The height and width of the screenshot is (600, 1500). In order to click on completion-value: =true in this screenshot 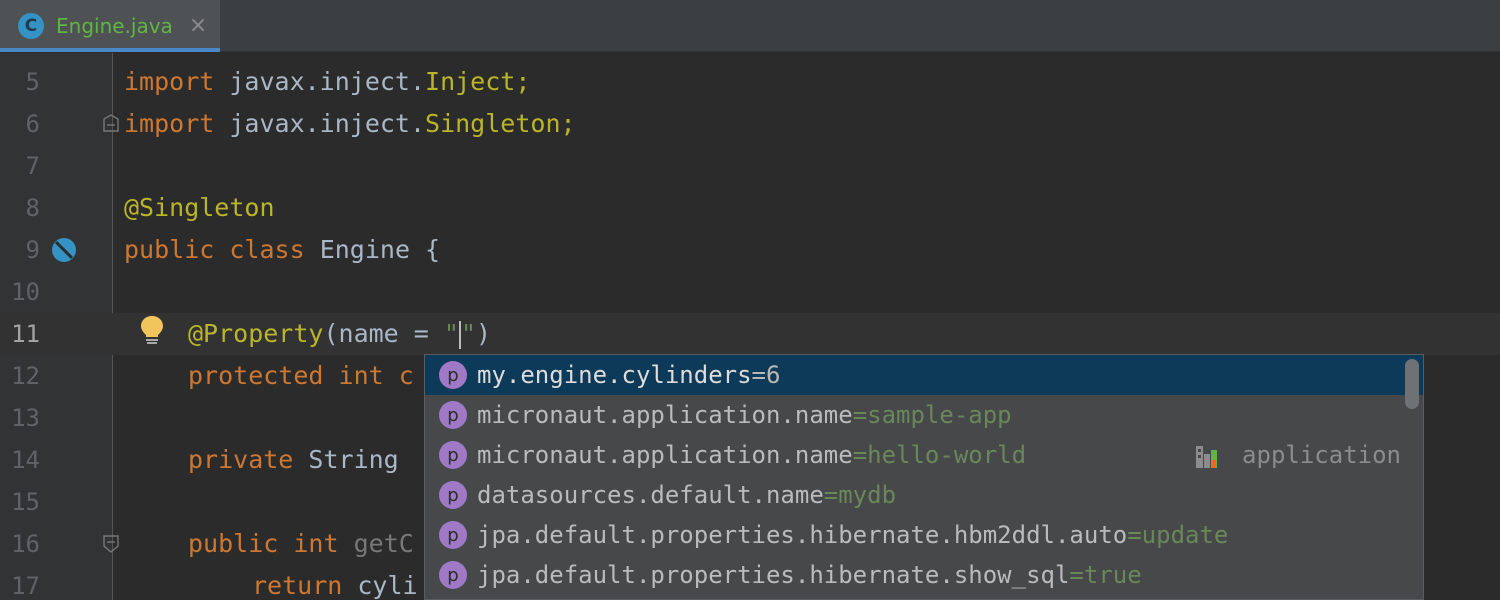, I will do `click(1105, 575)`.